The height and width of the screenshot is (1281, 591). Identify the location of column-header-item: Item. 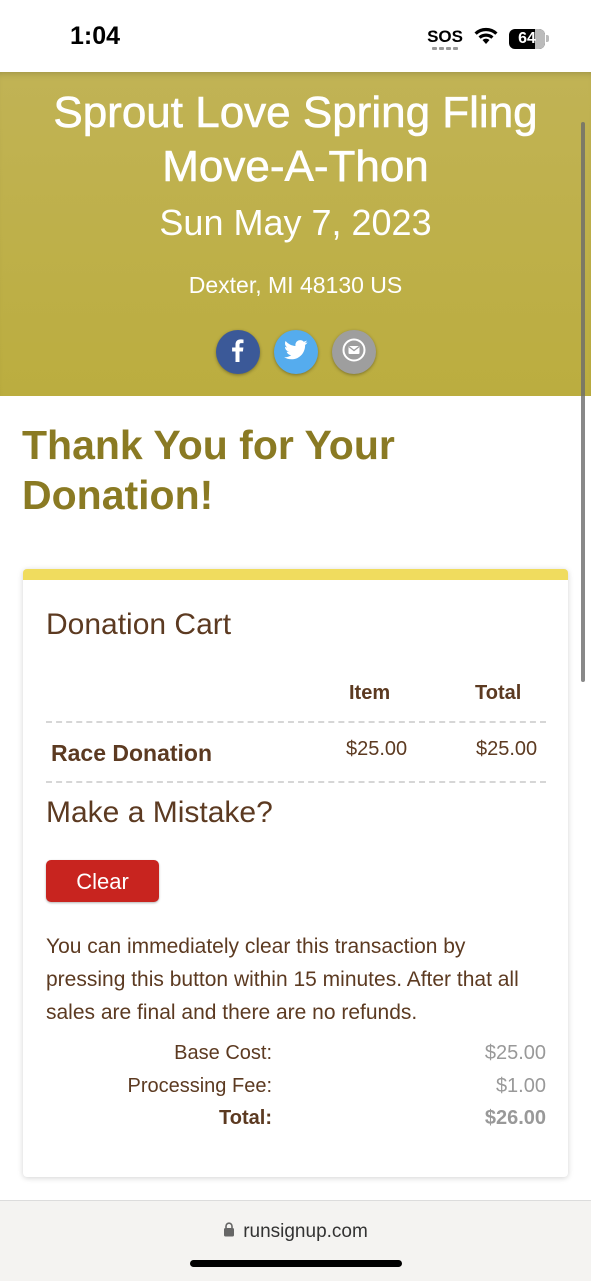
(370, 693).